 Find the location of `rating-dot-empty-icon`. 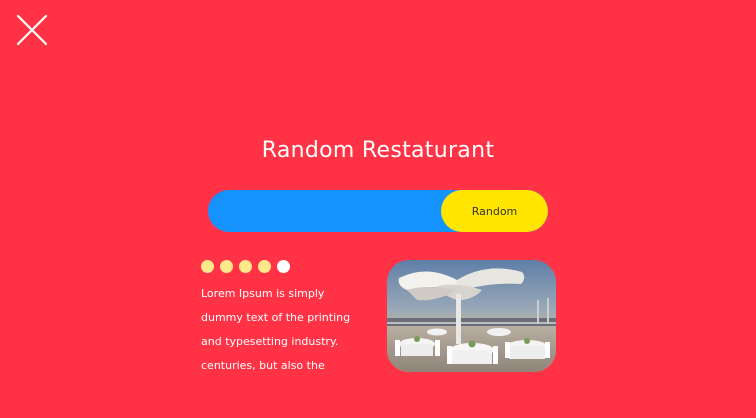

rating-dot-empty-icon is located at coordinates (283, 266).